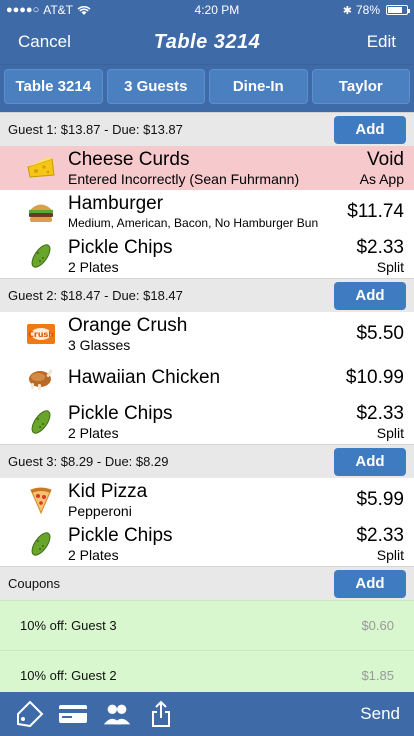 The image size is (414, 736). What do you see at coordinates (207, 583) in the screenshot?
I see `coupons-header: Coupons Add` at bounding box center [207, 583].